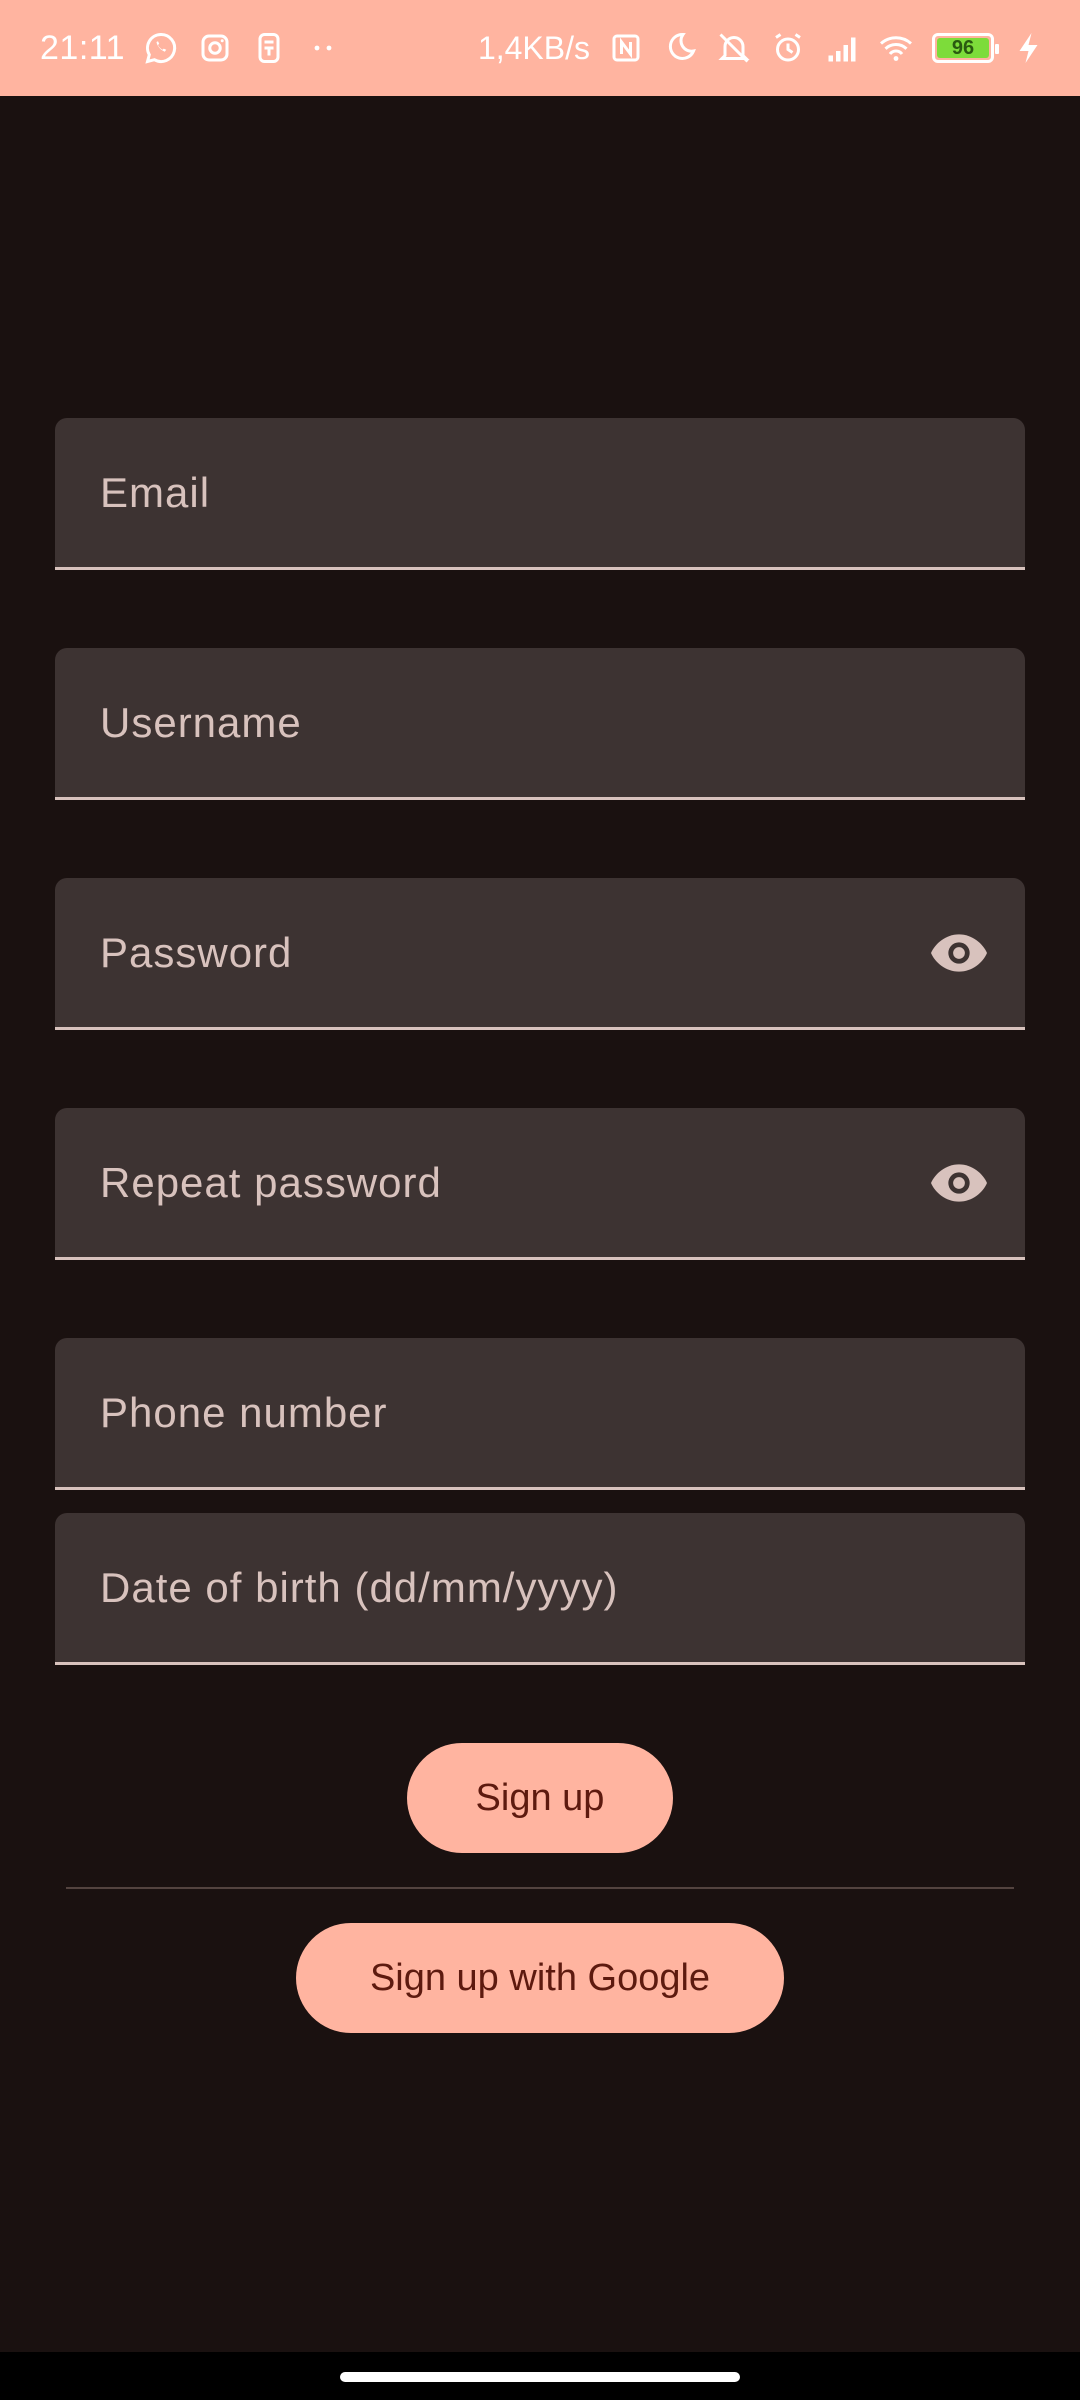 The height and width of the screenshot is (2400, 1080). I want to click on app-icon, so click(269, 48).